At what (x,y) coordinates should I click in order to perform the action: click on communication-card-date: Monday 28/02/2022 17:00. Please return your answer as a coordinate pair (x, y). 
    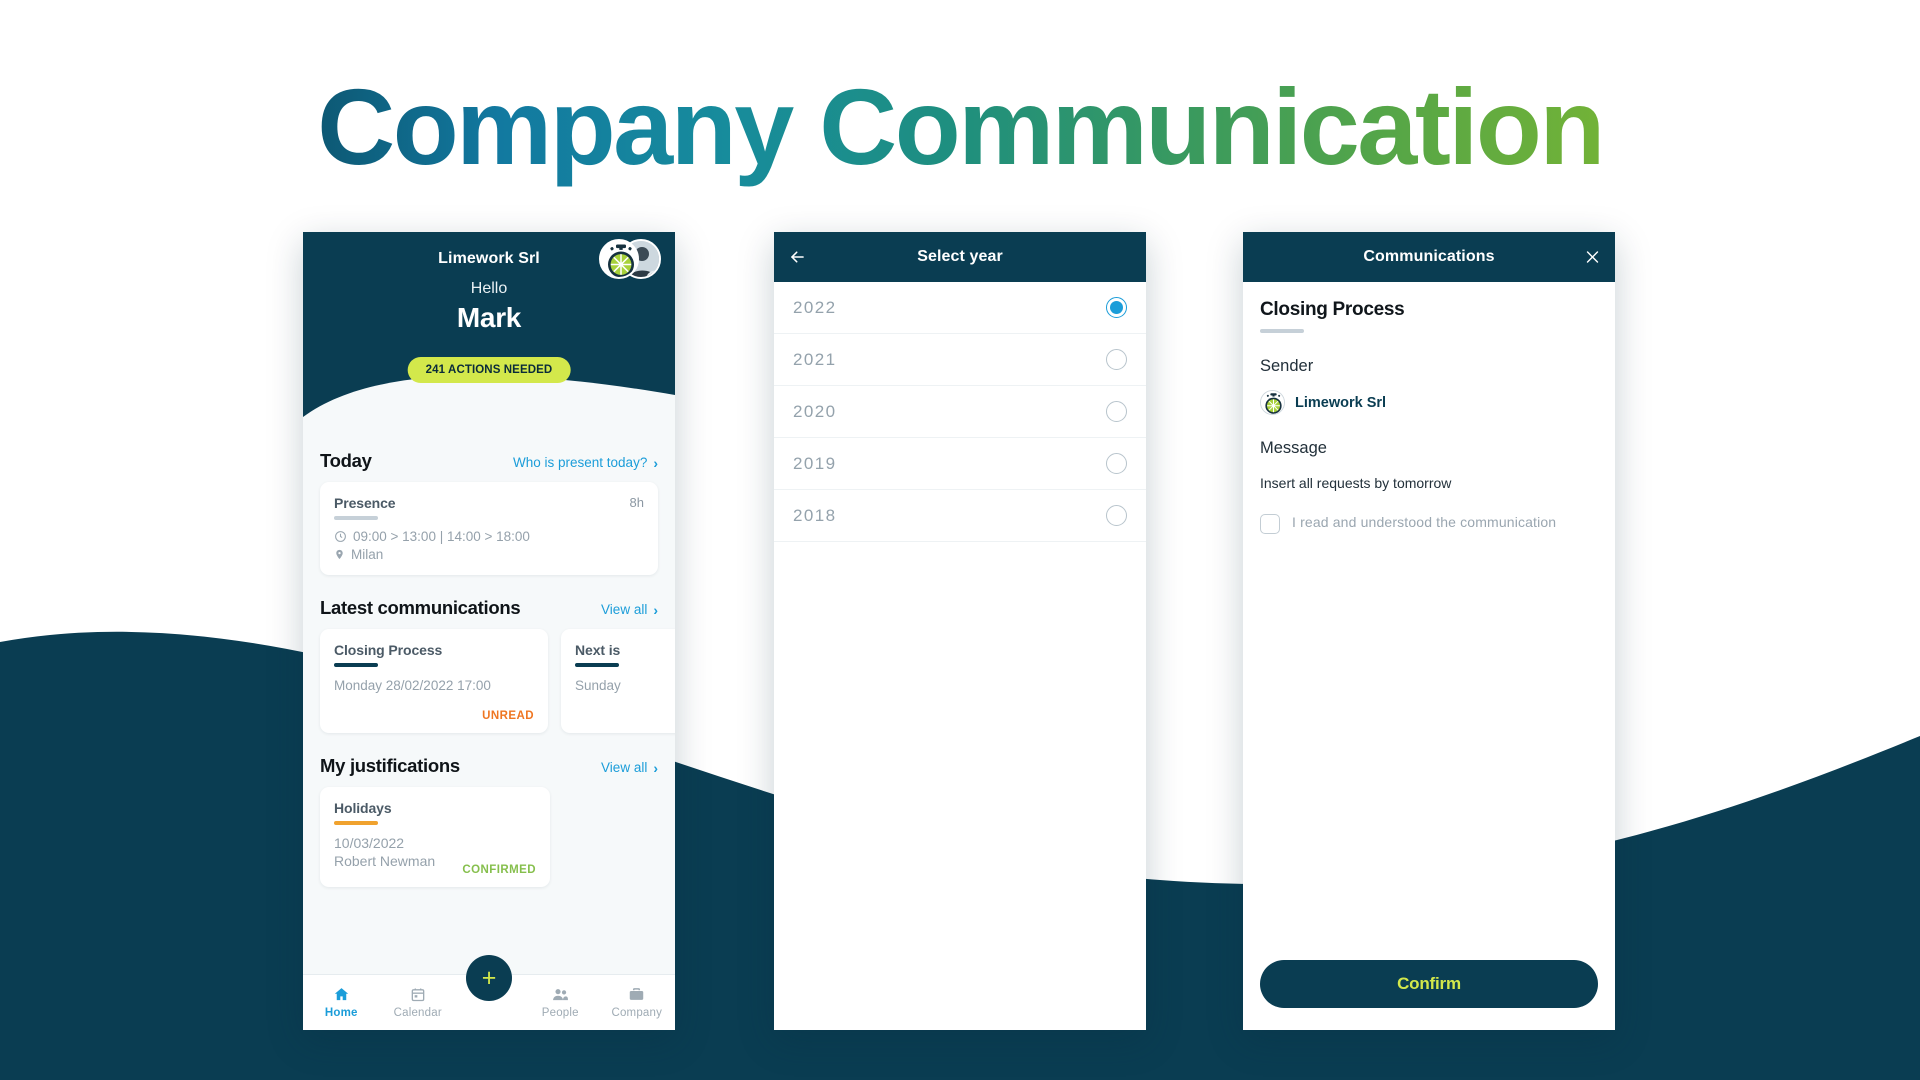
    Looking at the image, I should click on (412, 685).